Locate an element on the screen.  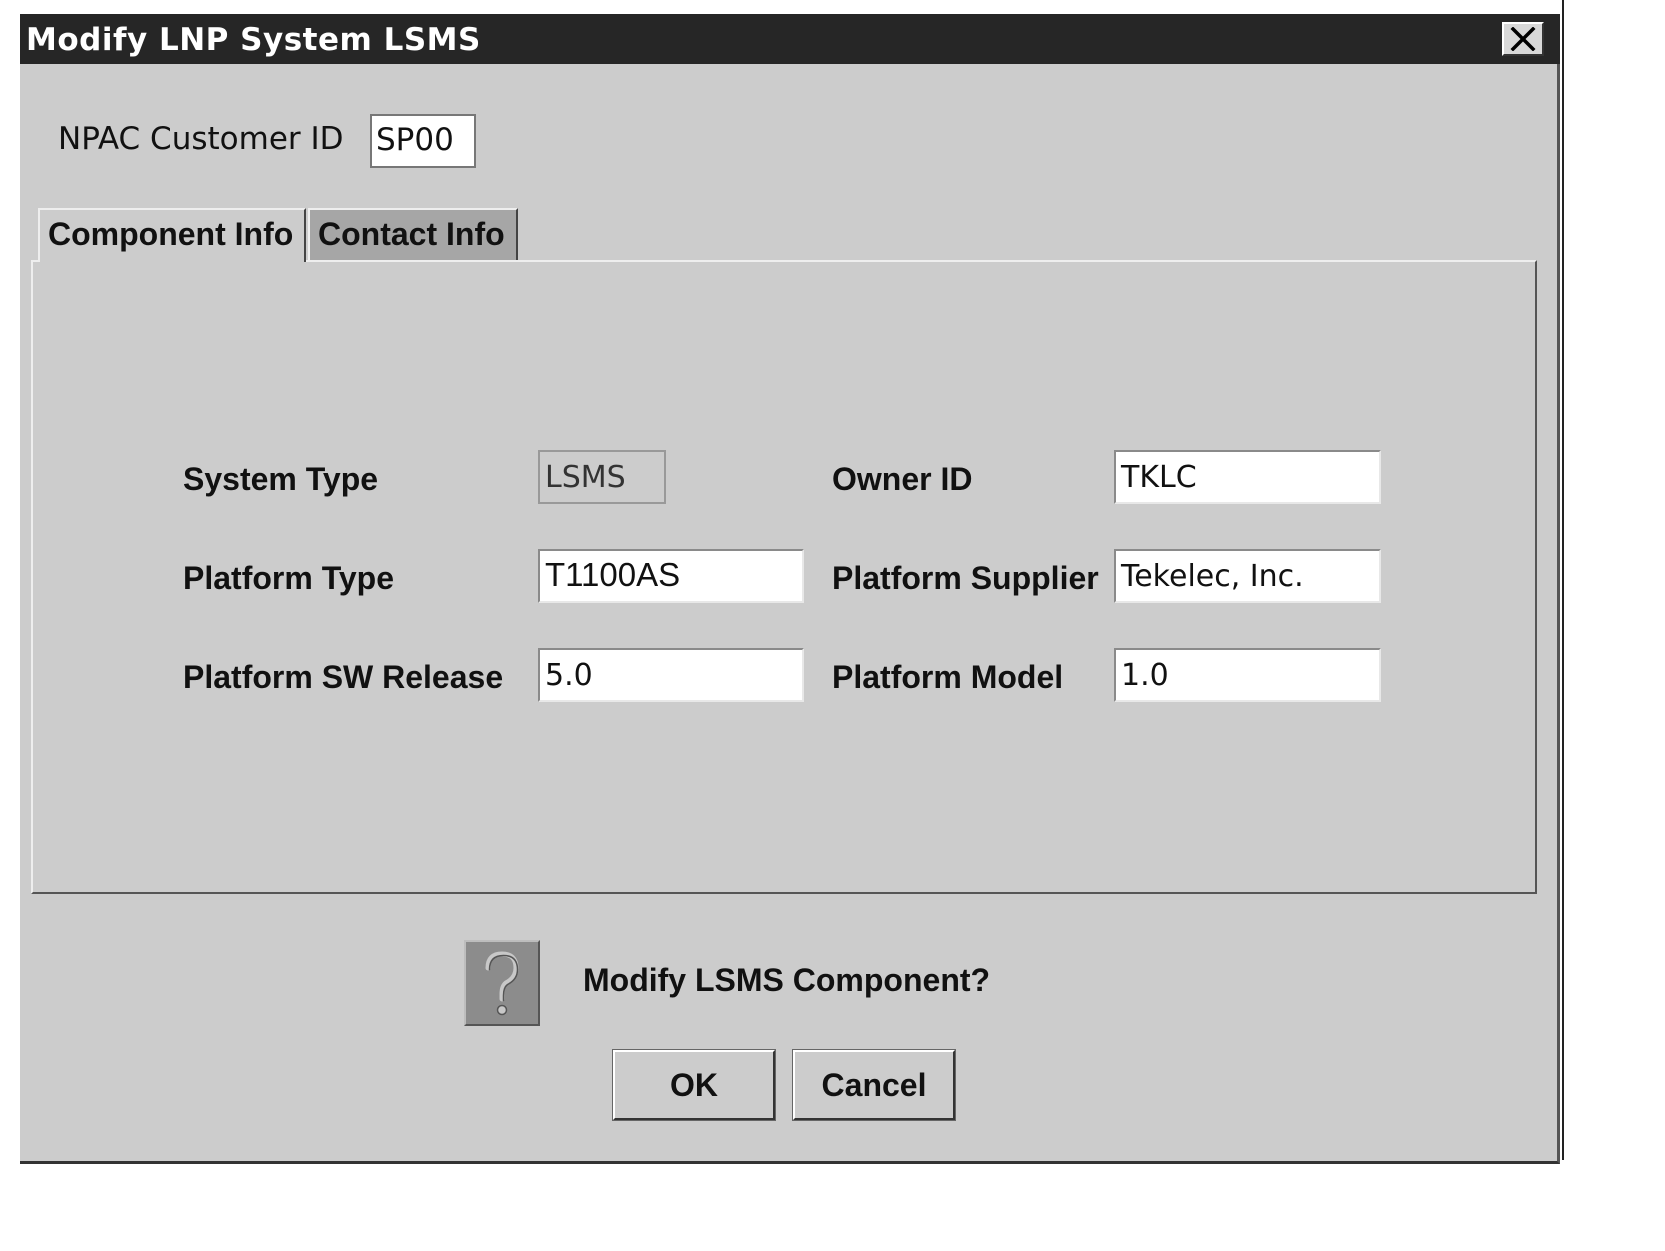
npac-customer-id-label: NPAC Customer ID is located at coordinates (201, 139).